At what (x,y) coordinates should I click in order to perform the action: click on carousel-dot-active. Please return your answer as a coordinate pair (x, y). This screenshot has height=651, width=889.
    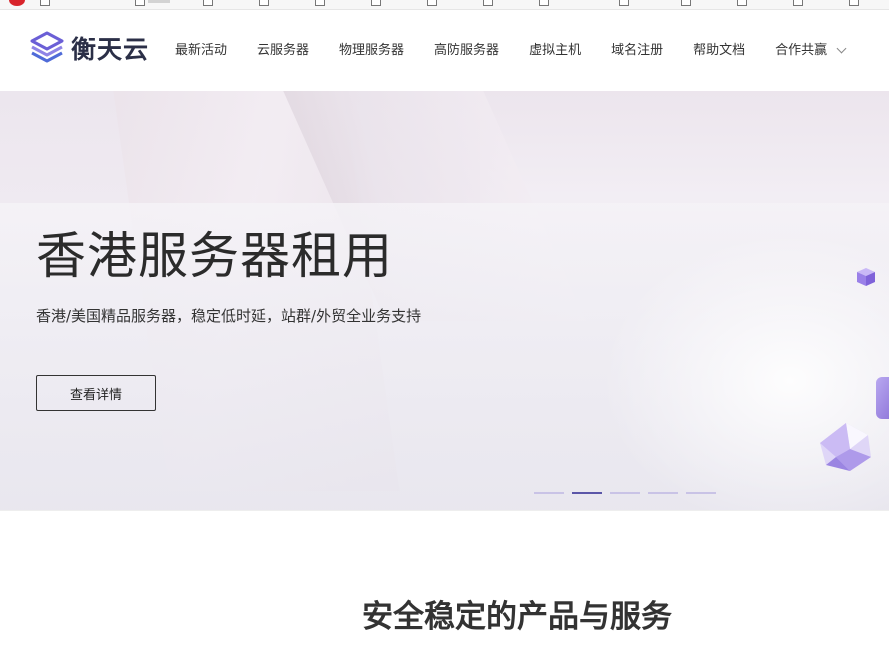
    Looking at the image, I should click on (587, 493).